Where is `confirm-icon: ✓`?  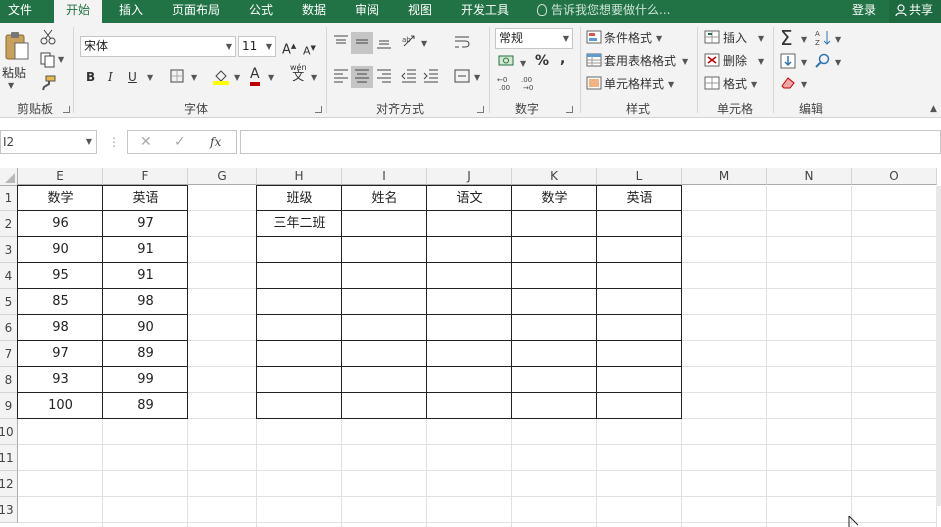 confirm-icon: ✓ is located at coordinates (180, 142).